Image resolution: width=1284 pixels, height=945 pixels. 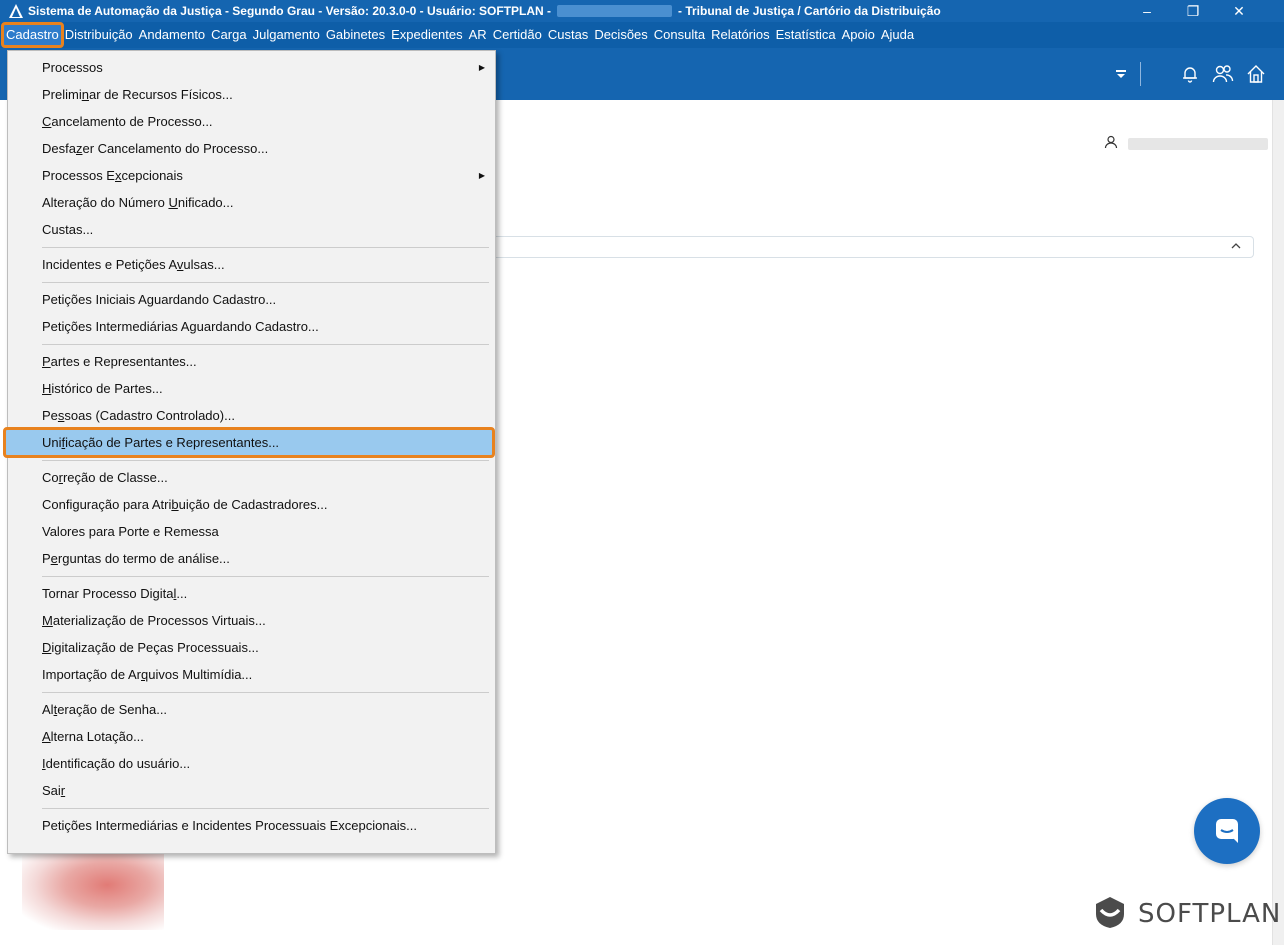 What do you see at coordinates (1198, 143) in the screenshot?
I see `redacted-user-name` at bounding box center [1198, 143].